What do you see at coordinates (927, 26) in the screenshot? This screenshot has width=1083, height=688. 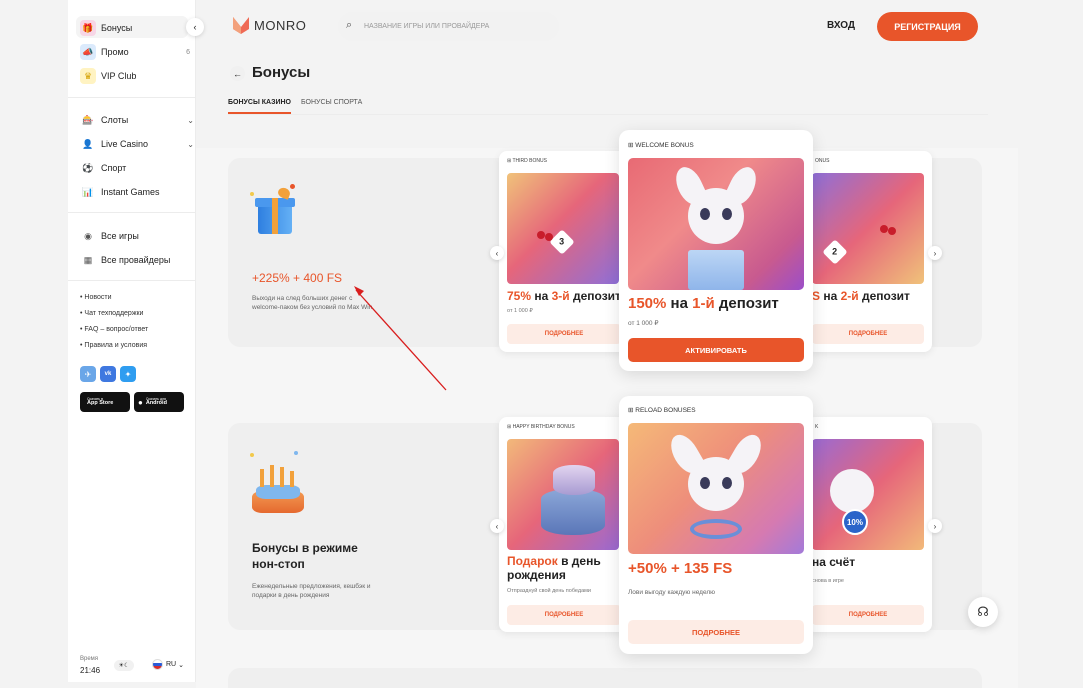 I see `register-button: РЕГИСТРАЦИЯ` at bounding box center [927, 26].